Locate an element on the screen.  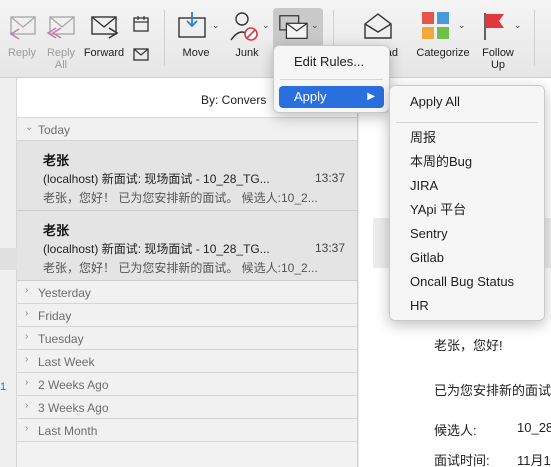
rule-menu-item: Sentry is located at coordinates (467, 234).